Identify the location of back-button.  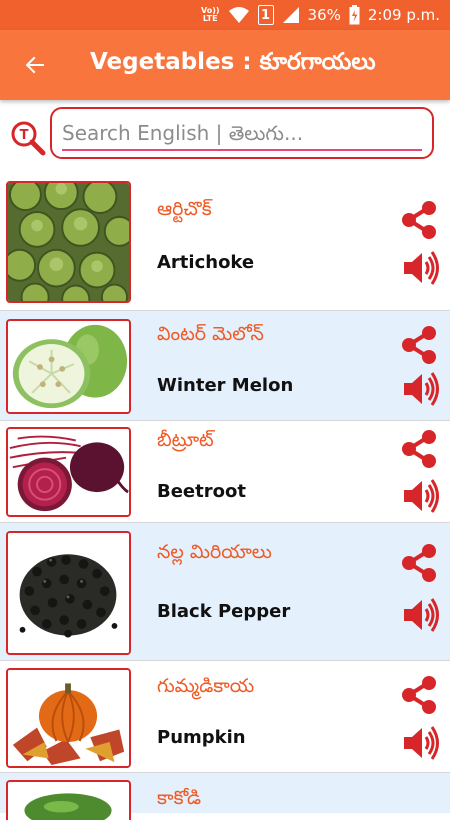
(35, 65).